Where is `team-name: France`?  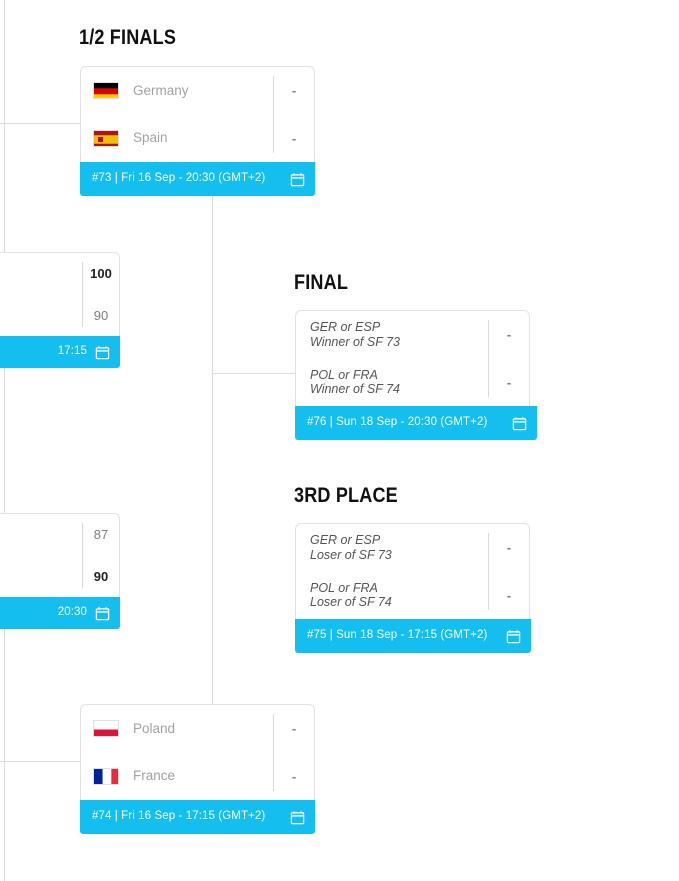
team-name: France is located at coordinates (154, 776).